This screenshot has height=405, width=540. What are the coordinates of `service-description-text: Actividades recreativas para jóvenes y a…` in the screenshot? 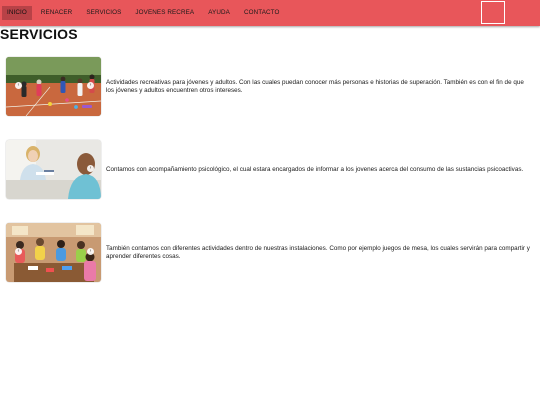 It's located at (315, 86).